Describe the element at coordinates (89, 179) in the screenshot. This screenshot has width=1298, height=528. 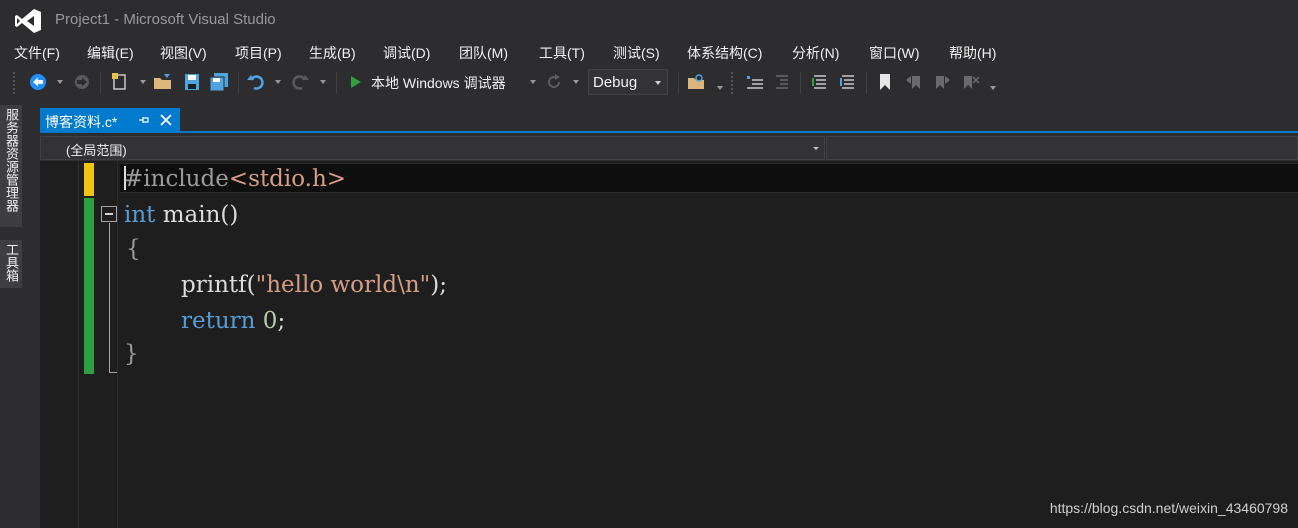
I see `unsaved-change-marker` at that location.